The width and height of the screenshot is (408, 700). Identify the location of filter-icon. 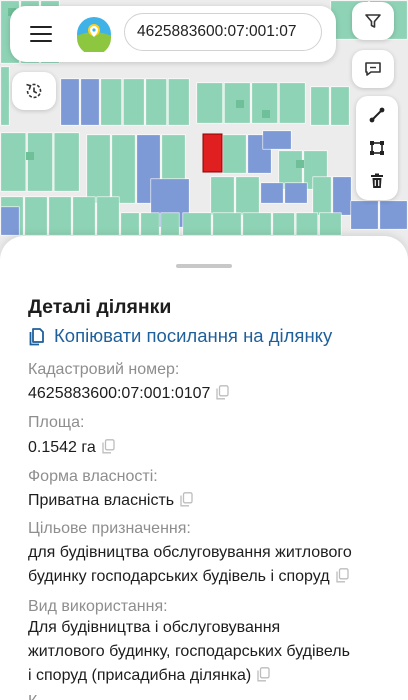
(373, 21).